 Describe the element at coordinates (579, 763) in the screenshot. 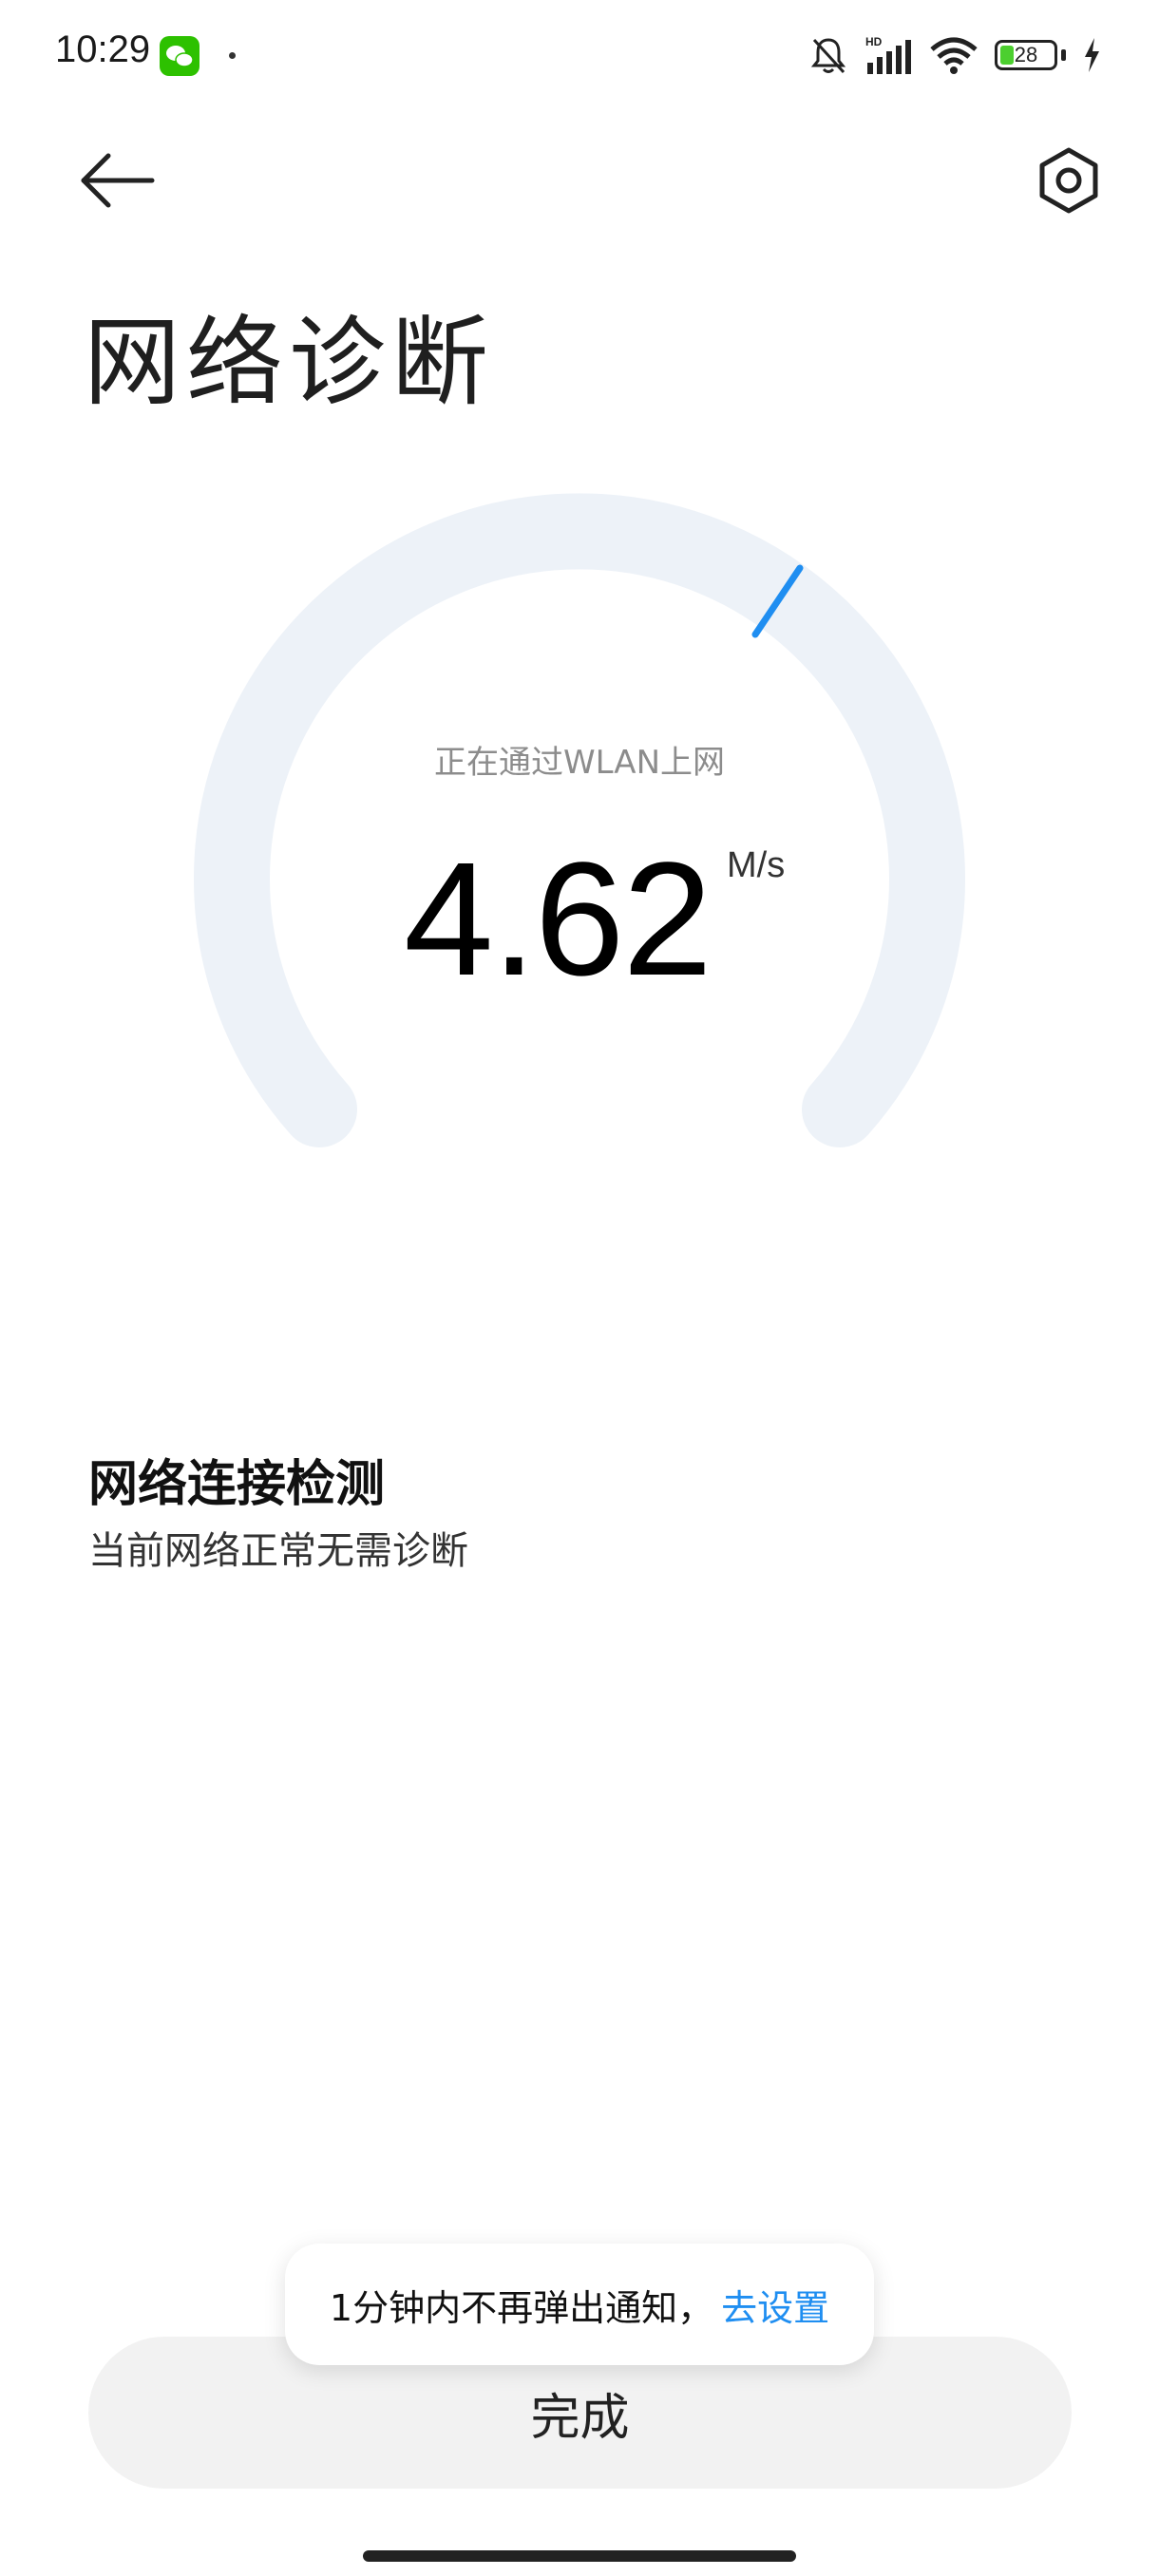

I see `connection-status-text: 正在通过WLAN上网` at that location.